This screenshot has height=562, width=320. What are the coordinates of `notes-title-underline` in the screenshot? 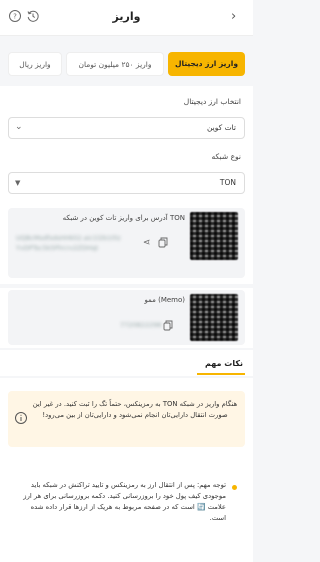 It's located at (221, 374).